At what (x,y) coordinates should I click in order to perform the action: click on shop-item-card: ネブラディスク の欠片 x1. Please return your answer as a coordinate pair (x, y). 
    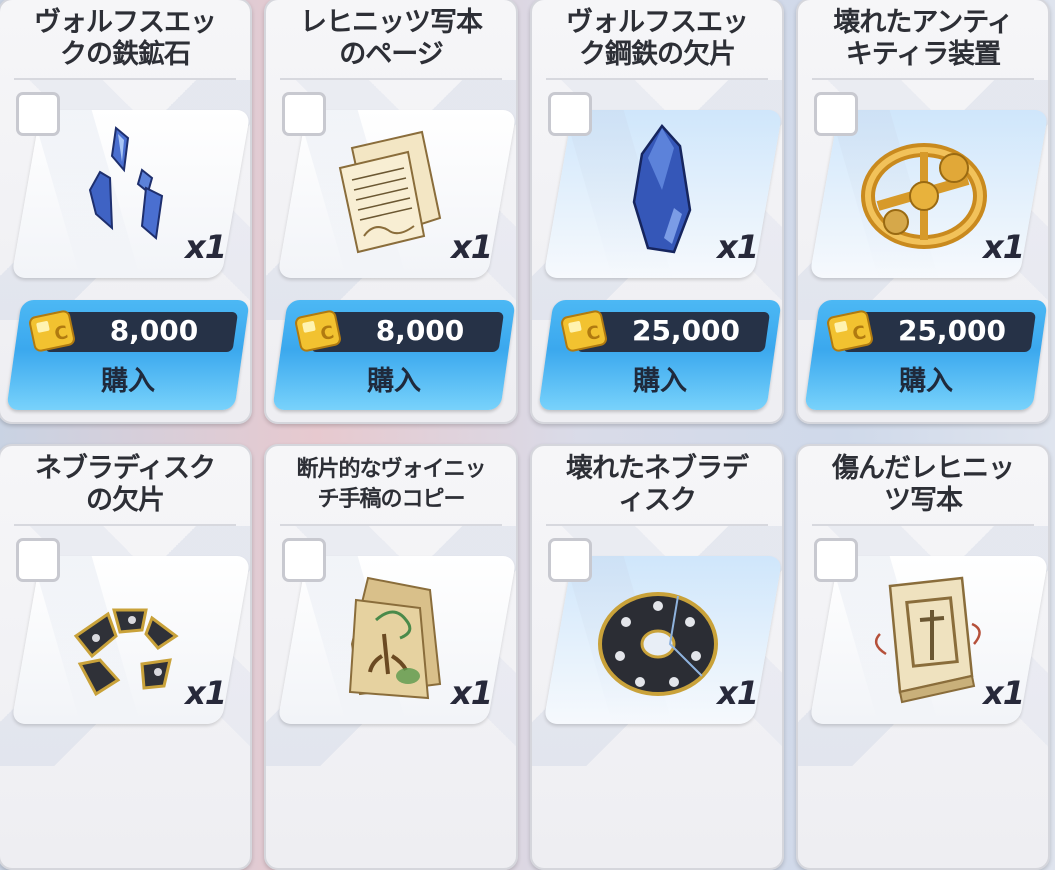
    Looking at the image, I should click on (126, 657).